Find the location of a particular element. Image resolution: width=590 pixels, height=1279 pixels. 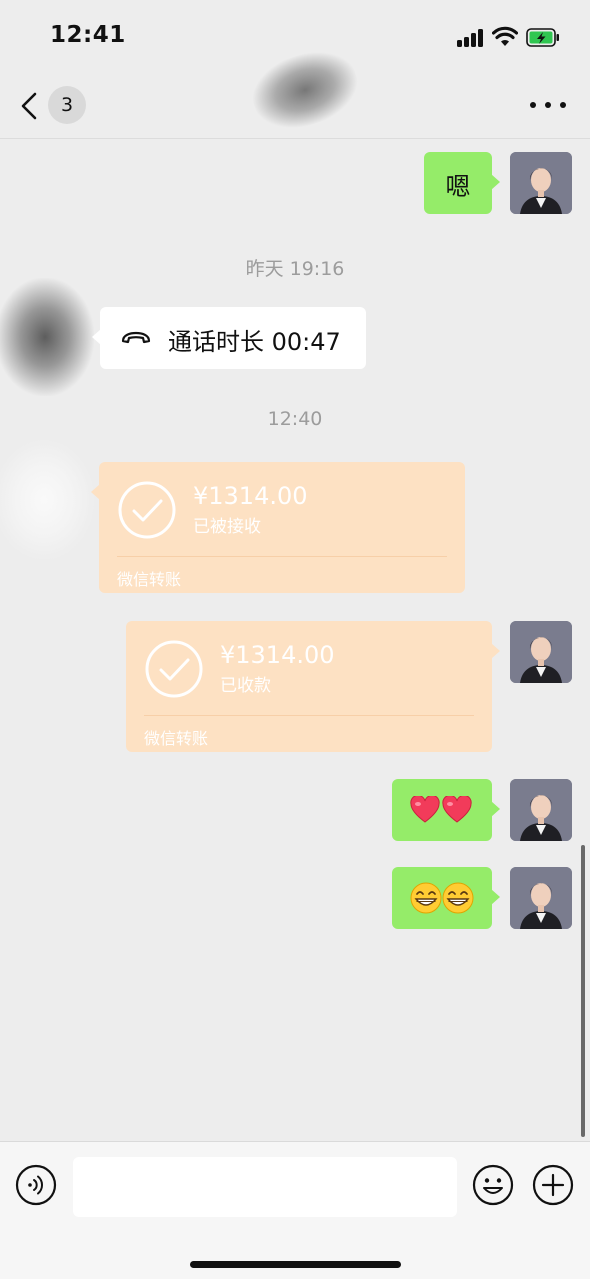

battery-charging-icon is located at coordinates (542, 37).